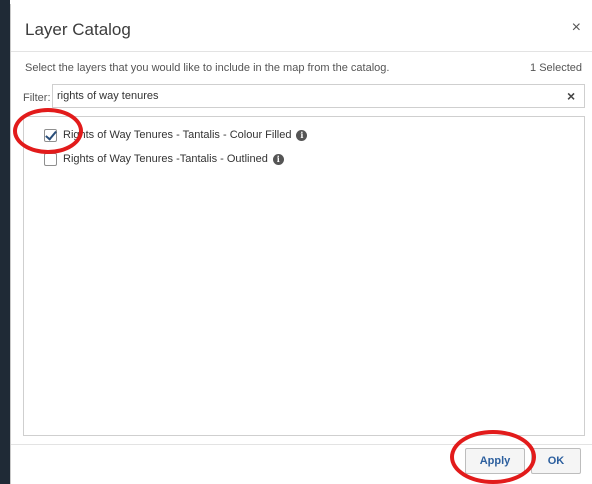  I want to click on clear-filter-icon: ×, so click(571, 96).